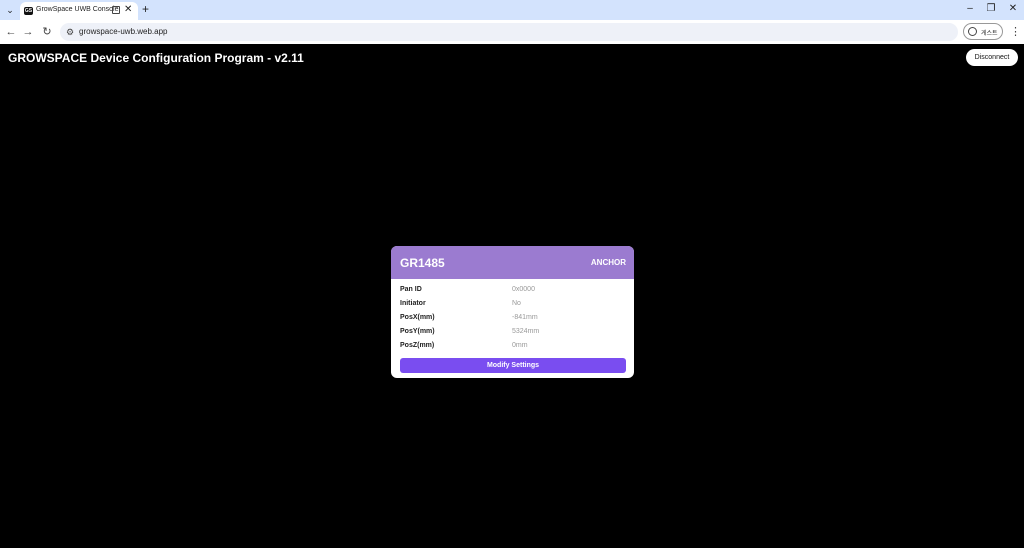 The image size is (1024, 548). Describe the element at coordinates (513, 365) in the screenshot. I see `modify-settings-button: Modify Settings` at that location.